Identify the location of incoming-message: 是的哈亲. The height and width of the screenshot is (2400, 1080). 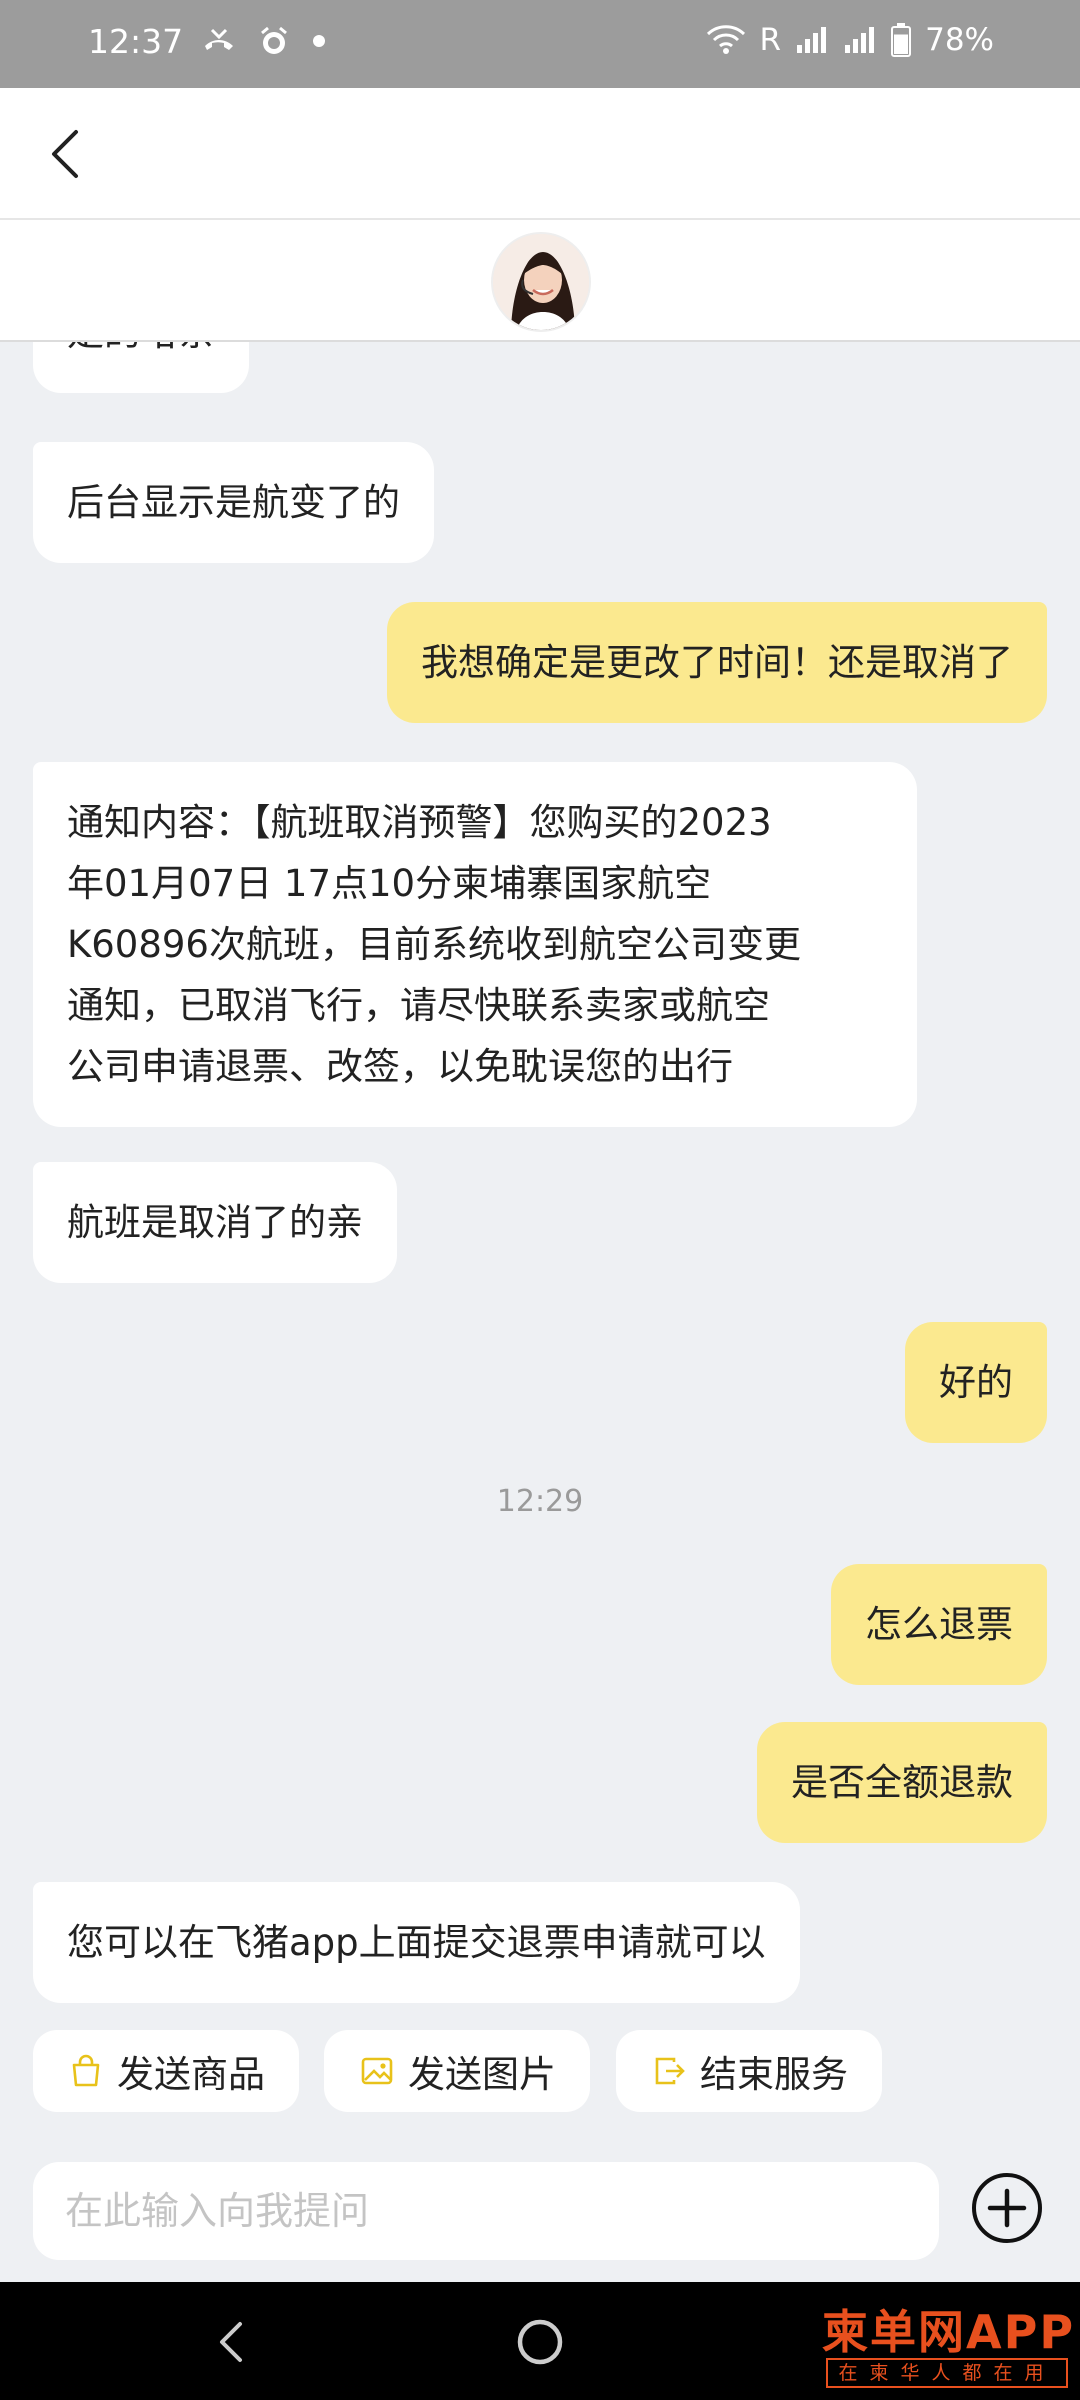
(141, 367).